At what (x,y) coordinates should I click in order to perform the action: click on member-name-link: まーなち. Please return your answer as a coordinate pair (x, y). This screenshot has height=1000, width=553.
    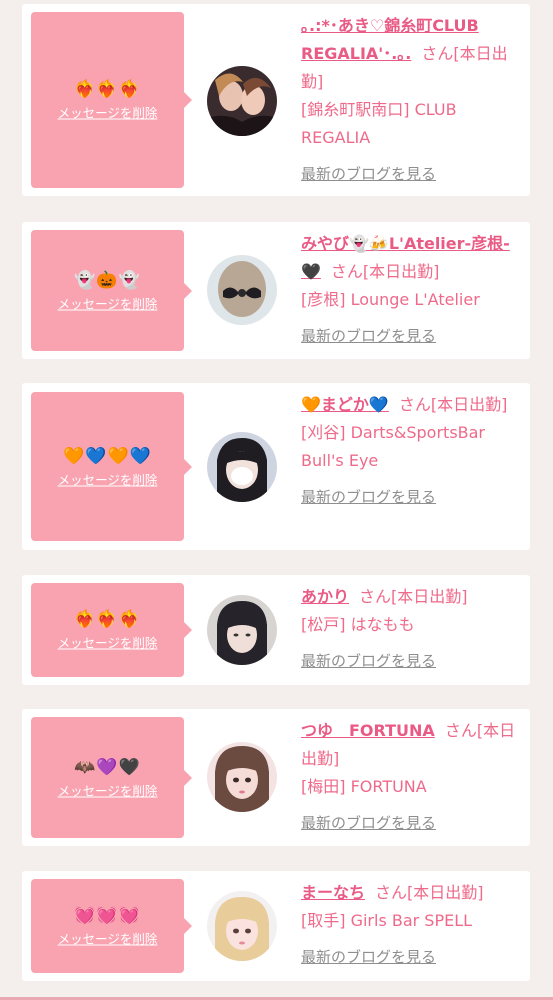
    Looking at the image, I should click on (333, 892).